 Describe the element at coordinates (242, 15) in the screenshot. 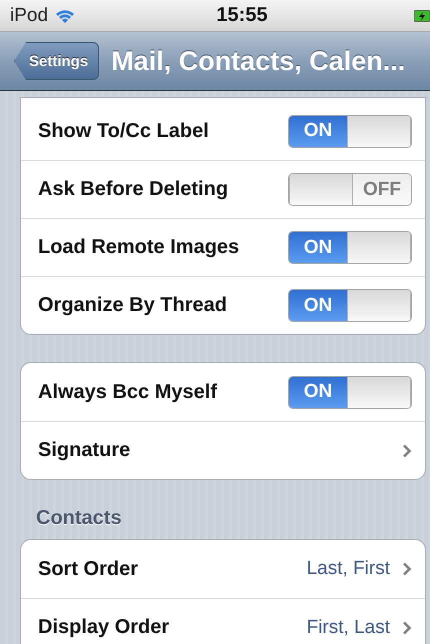

I see `status-time: 15:55` at that location.